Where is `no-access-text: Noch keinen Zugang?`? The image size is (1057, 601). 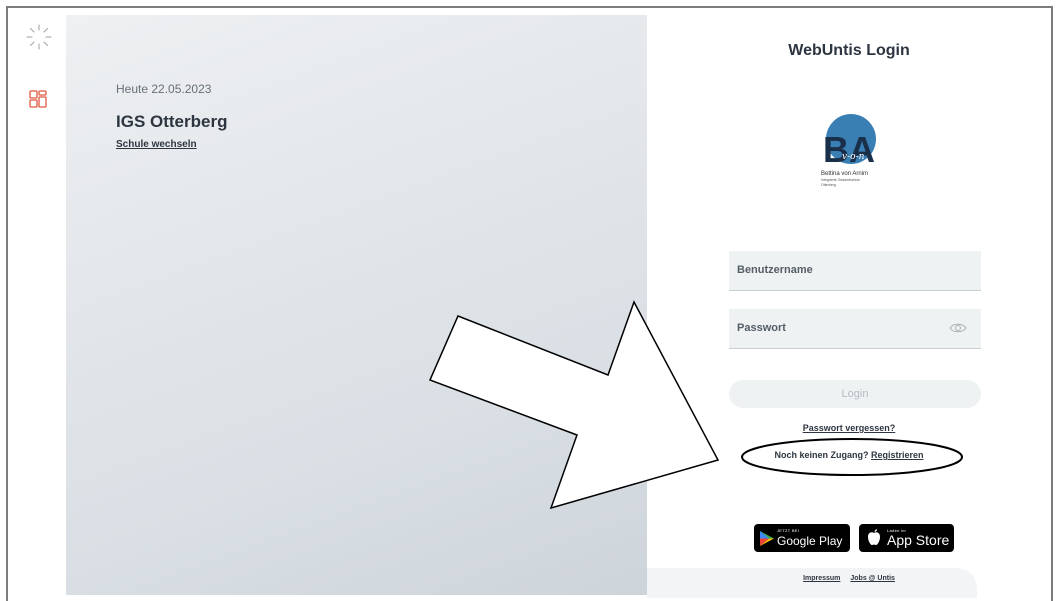 no-access-text: Noch keinen Zugang? is located at coordinates (822, 455).